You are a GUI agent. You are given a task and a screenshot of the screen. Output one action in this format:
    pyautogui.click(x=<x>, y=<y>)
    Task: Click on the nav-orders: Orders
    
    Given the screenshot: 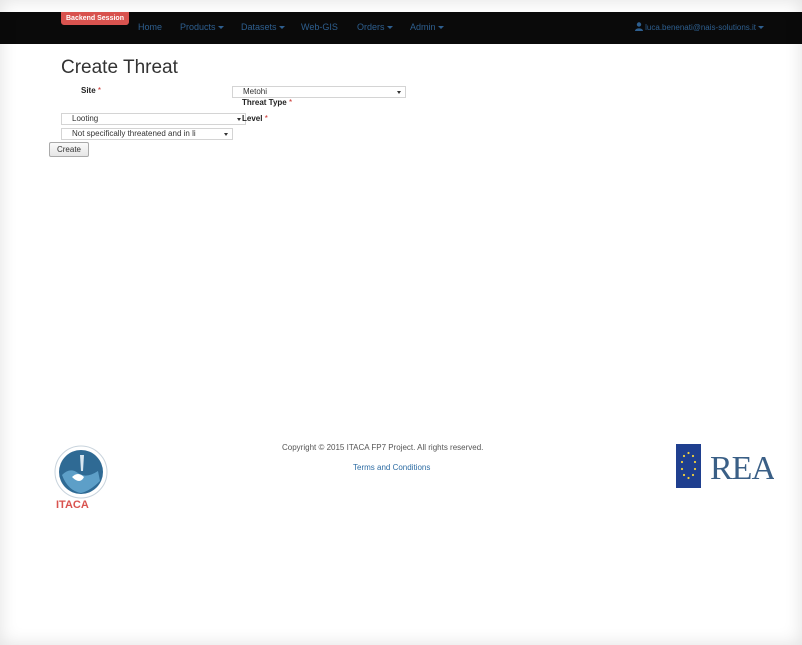 What is the action you would take?
    pyautogui.click(x=375, y=27)
    